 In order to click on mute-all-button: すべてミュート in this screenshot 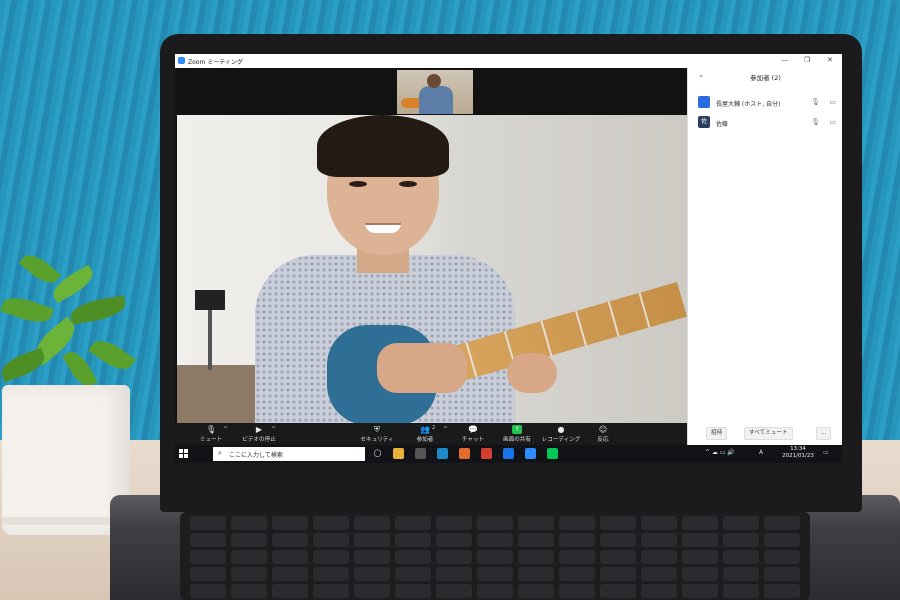, I will do `click(768, 433)`.